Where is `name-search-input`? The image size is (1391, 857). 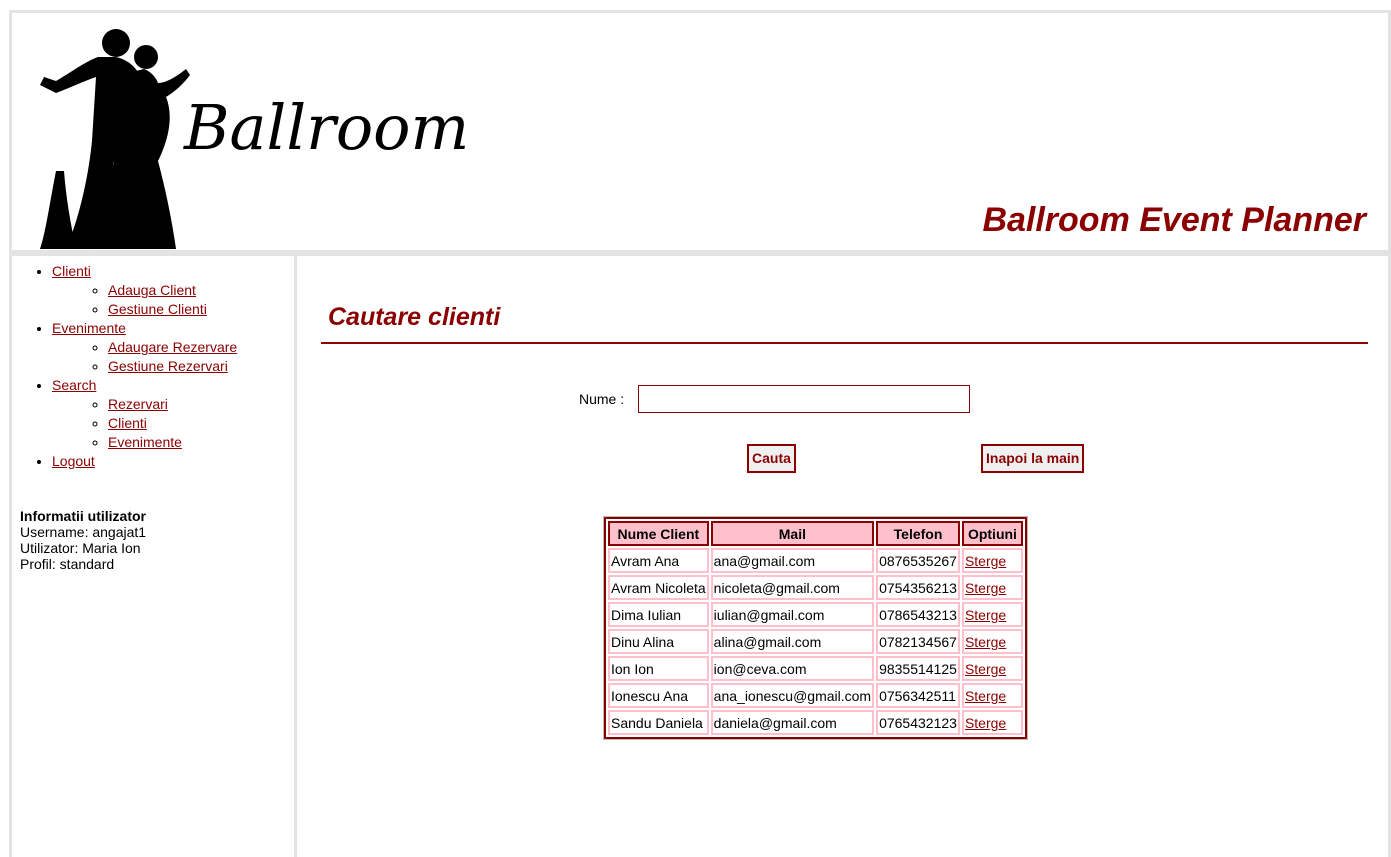
name-search-input is located at coordinates (804, 399).